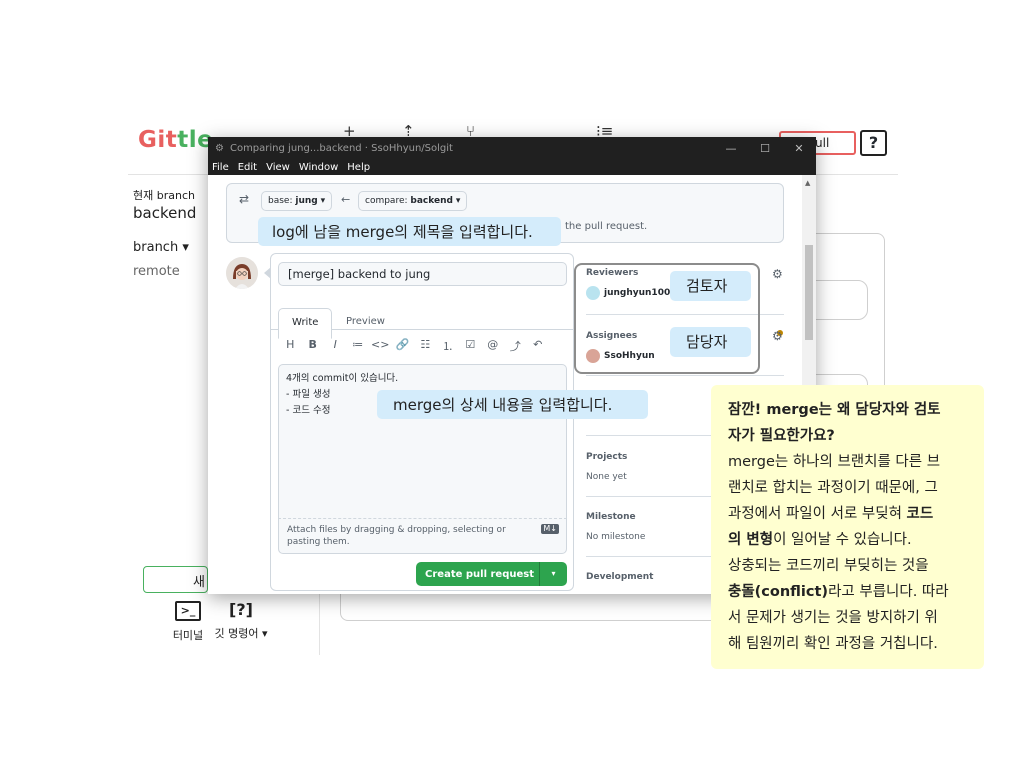 Image resolution: width=1024 pixels, height=768 pixels. I want to click on terminal-button: >_ 터미널, so click(188, 622).